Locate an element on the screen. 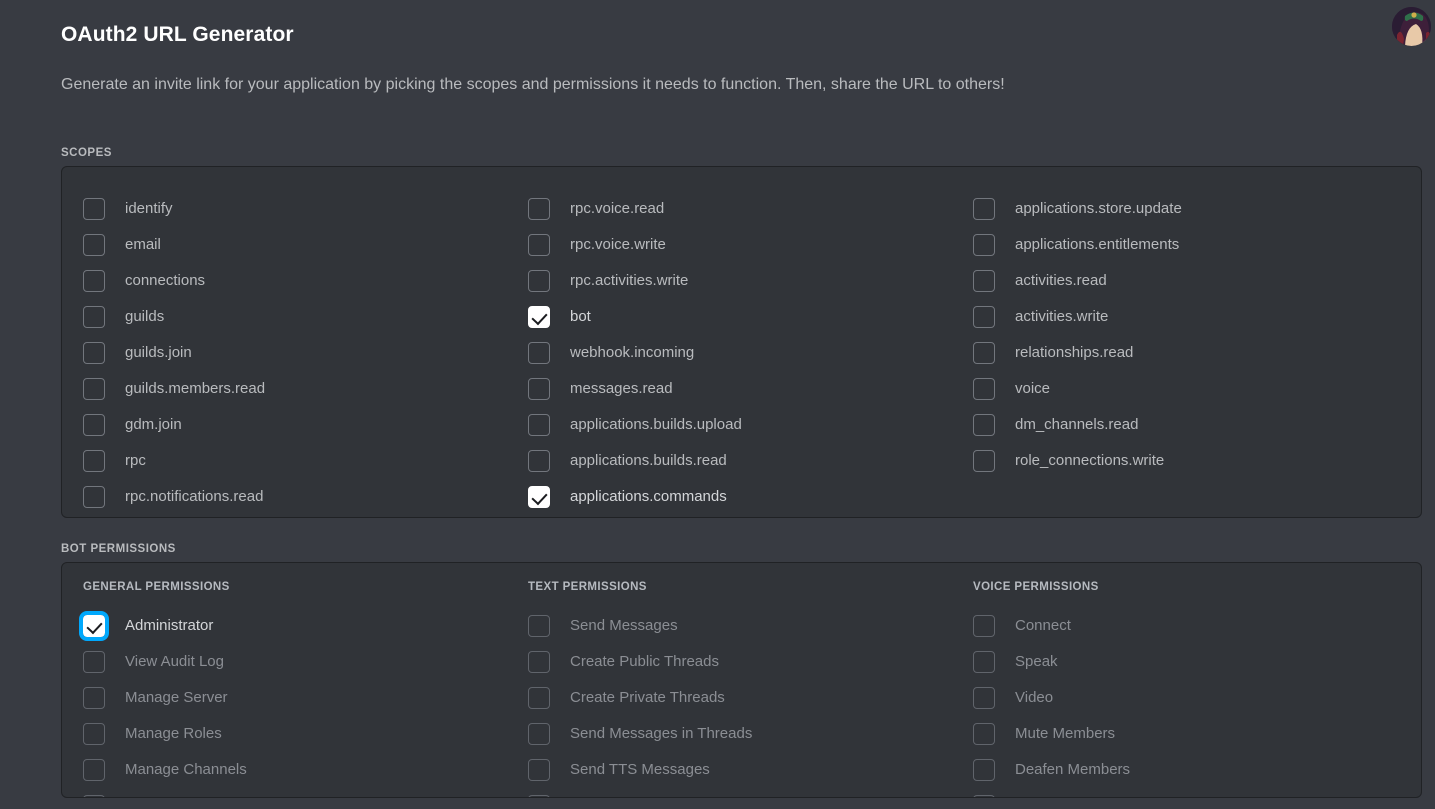  scope-checkbox-dm-channels-read is located at coordinates (984, 425).